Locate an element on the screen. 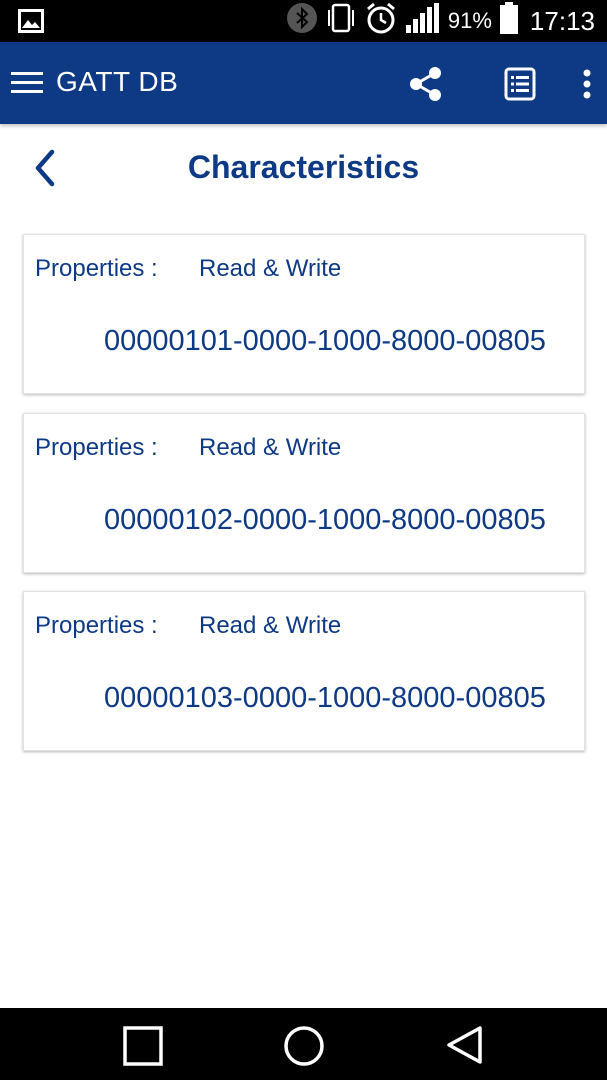 This screenshot has width=607, height=1080. more-options-button is located at coordinates (587, 84).